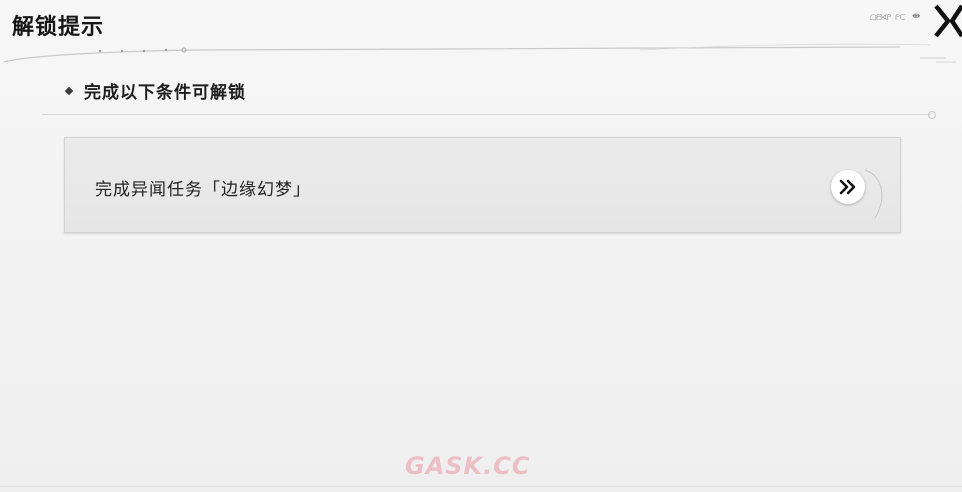 The height and width of the screenshot is (492, 962). I want to click on close-button, so click(947, 21).